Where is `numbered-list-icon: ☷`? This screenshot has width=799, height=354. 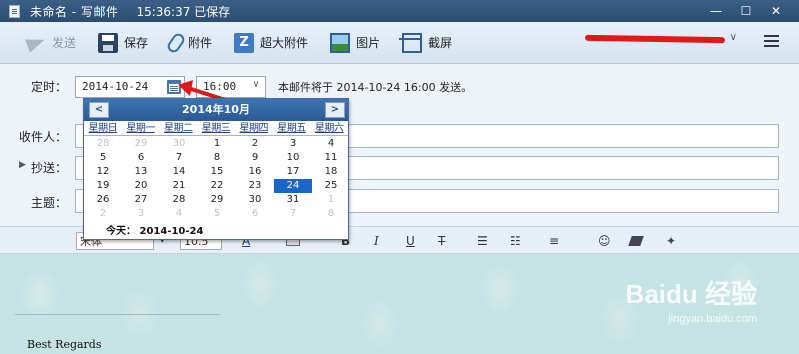 numbered-list-icon: ☷ is located at coordinates (515, 241).